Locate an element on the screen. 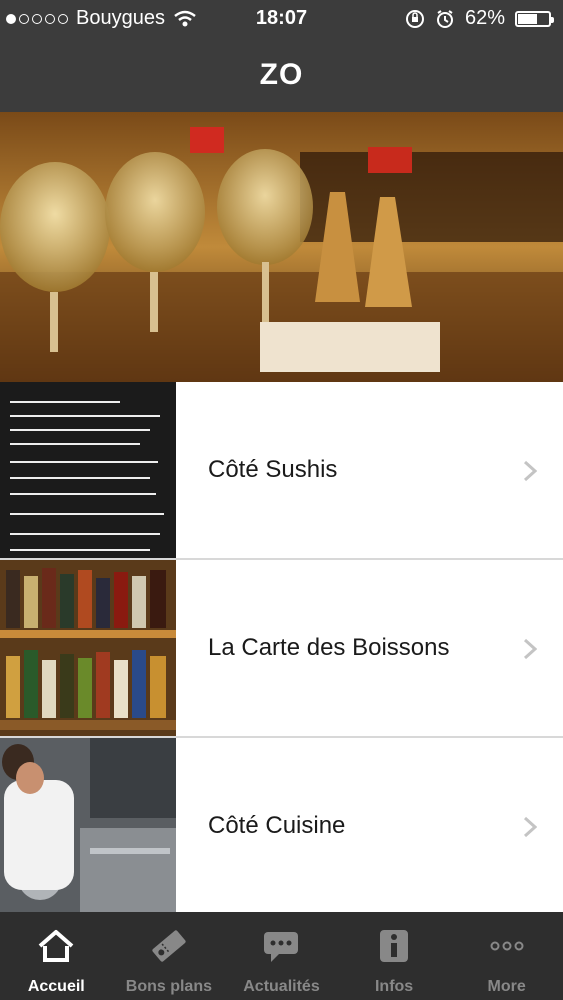 The width and height of the screenshot is (563, 1000). tab-actualites: Actualités is located at coordinates (281, 956).